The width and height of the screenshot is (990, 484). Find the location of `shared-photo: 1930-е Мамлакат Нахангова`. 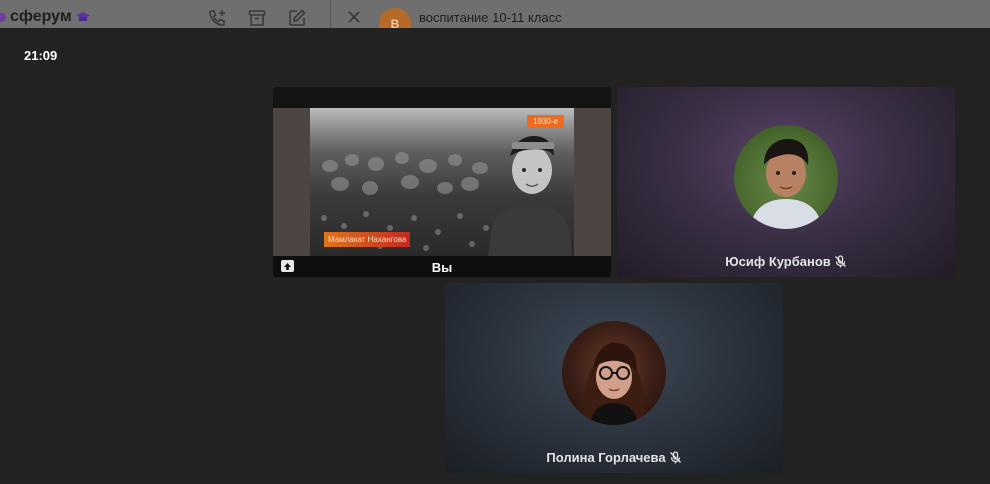

shared-photo: 1930-е Мамлакат Нахангова is located at coordinates (442, 182).